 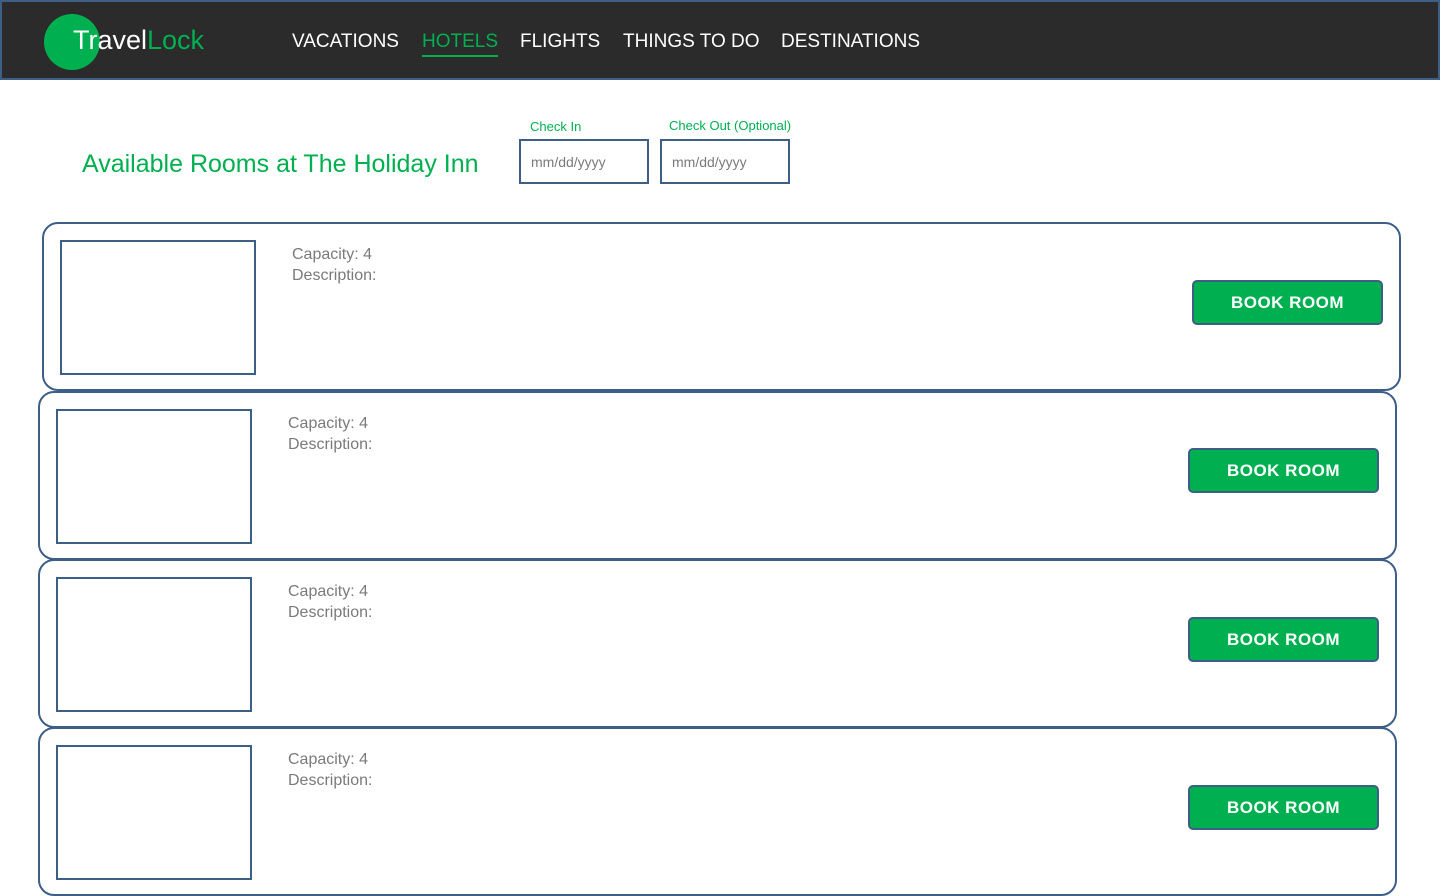 What do you see at coordinates (730, 125) in the screenshot?
I see `check-out-label: Check Out (Optional)` at bounding box center [730, 125].